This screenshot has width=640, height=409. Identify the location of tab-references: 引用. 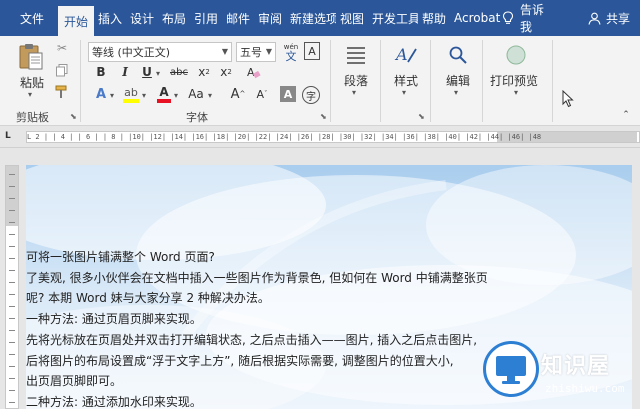
(206, 18).